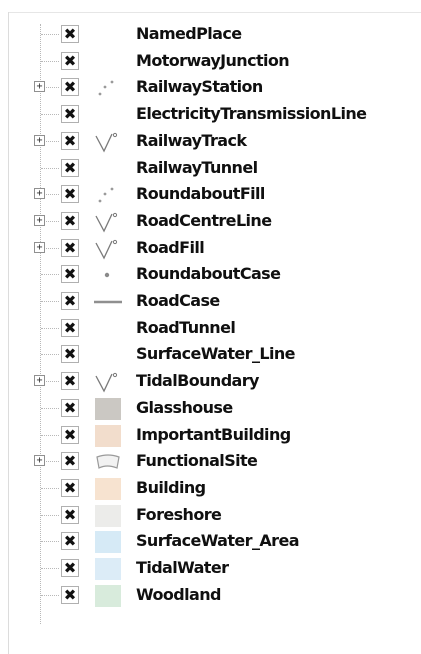  I want to click on layer-row: + ✖ FunctionalSite, so click(210, 462).